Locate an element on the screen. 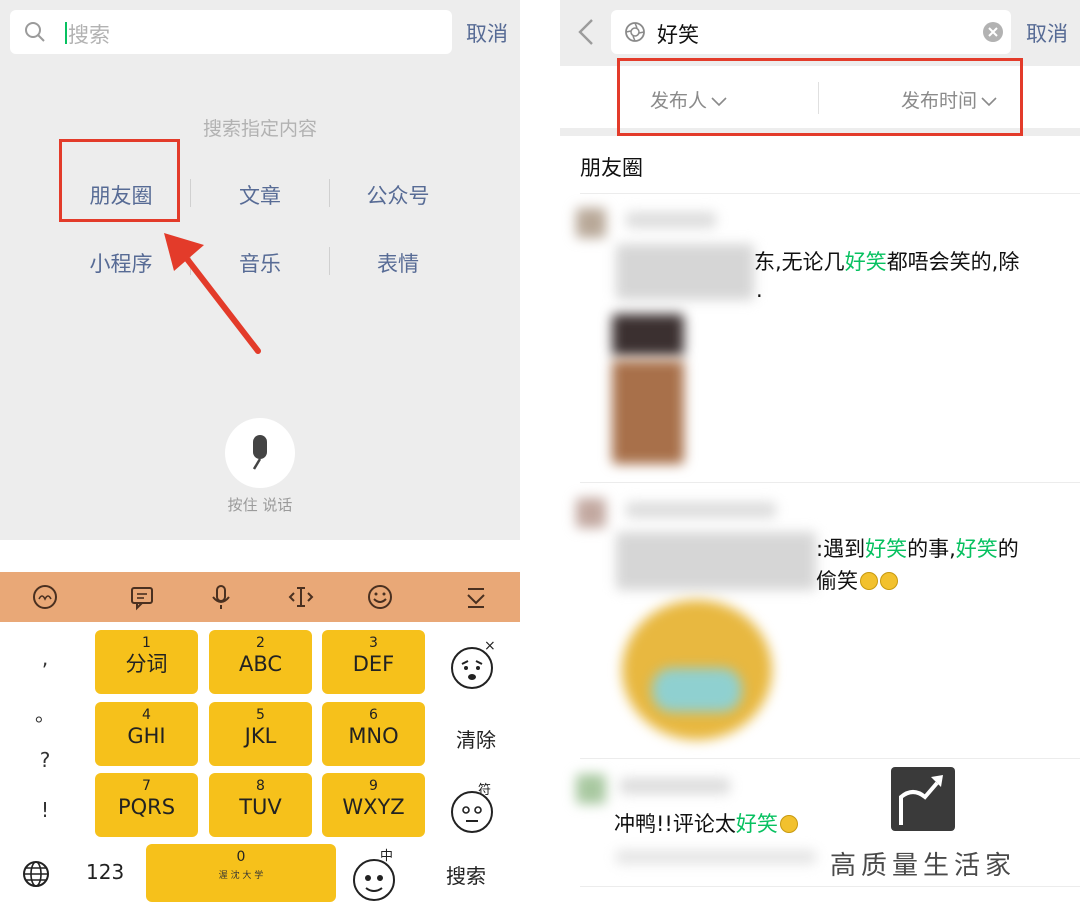 Image resolution: width=1080 pixels, height=905 pixels. key-letters: MNO is located at coordinates (373, 736).